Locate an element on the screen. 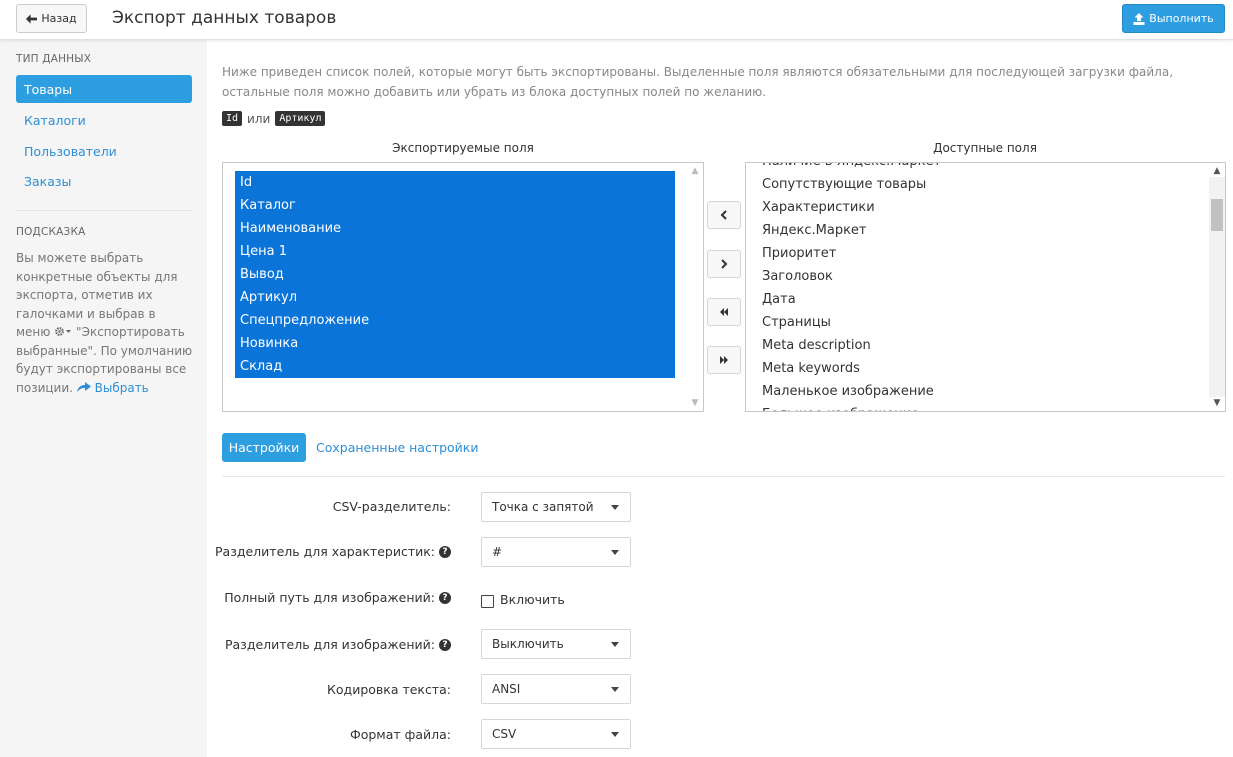 This screenshot has height=757, width=1233. exported-field-item: Артикул is located at coordinates (455, 297).